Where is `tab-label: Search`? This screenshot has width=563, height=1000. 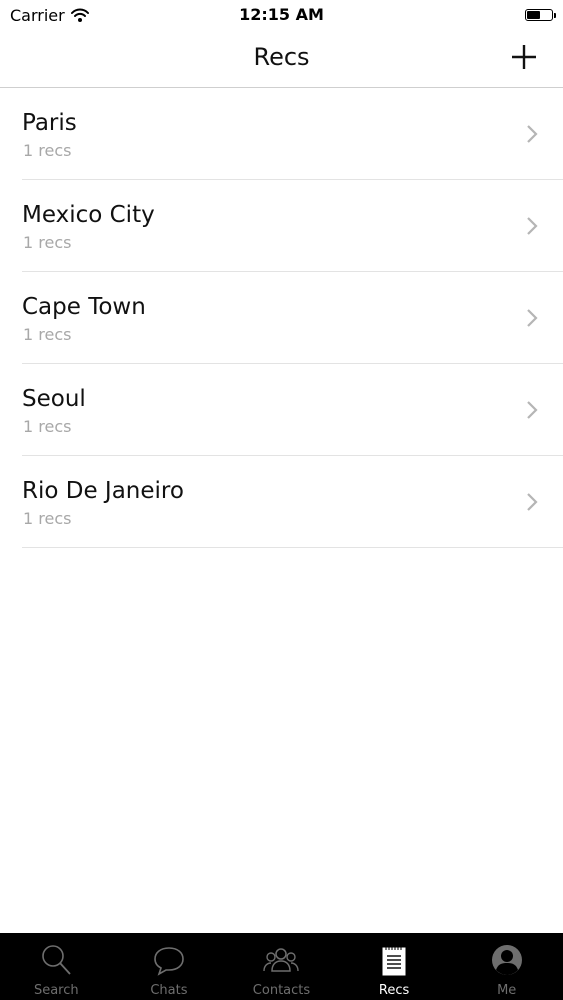
tab-label: Search is located at coordinates (56, 990).